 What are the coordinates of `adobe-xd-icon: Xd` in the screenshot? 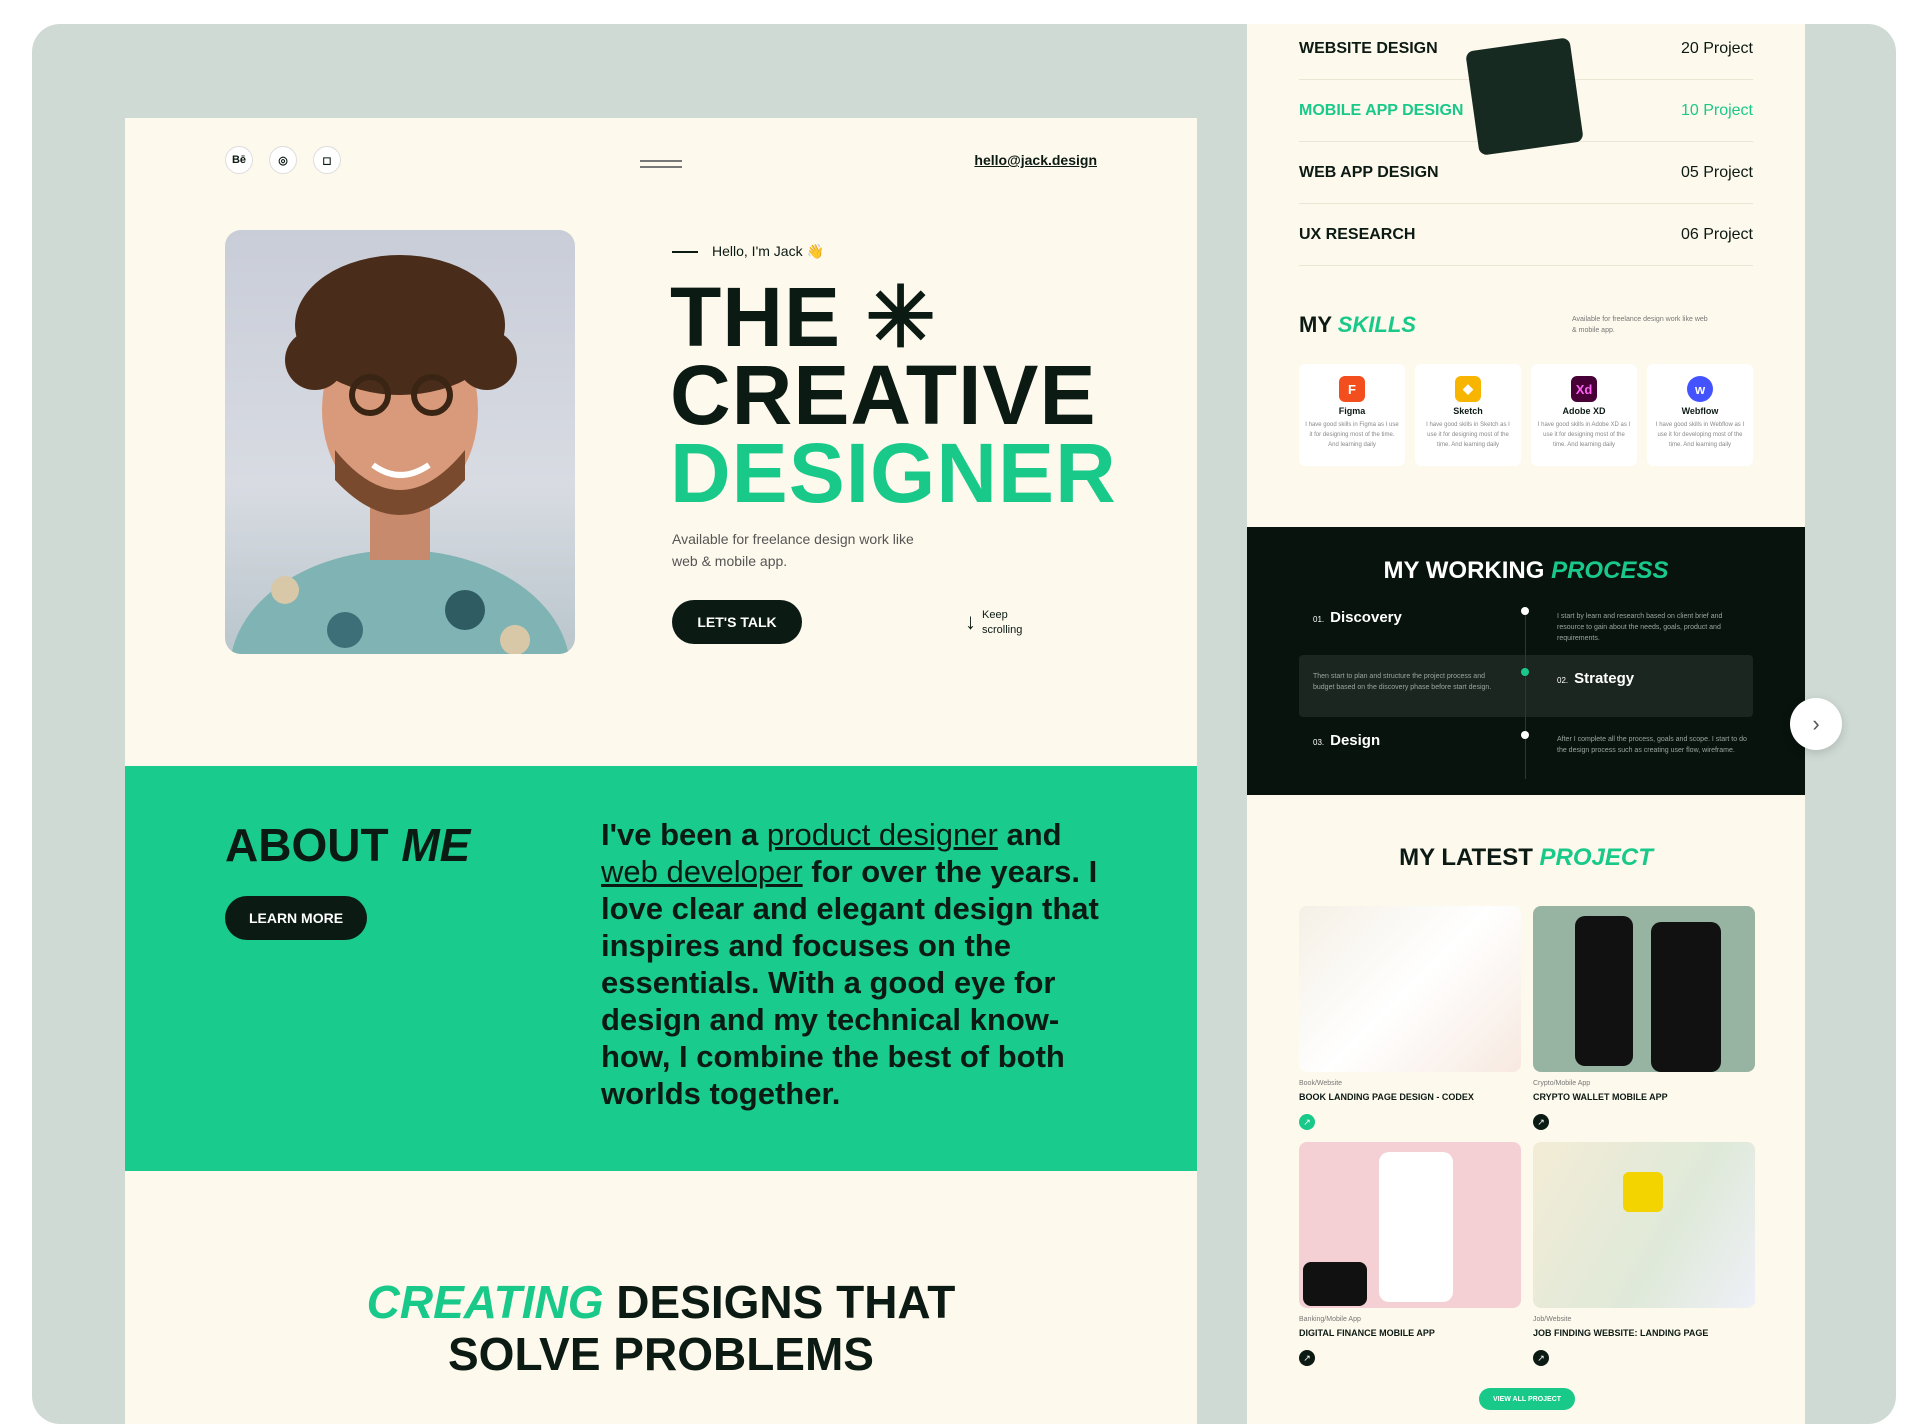 It's located at (1584, 389).